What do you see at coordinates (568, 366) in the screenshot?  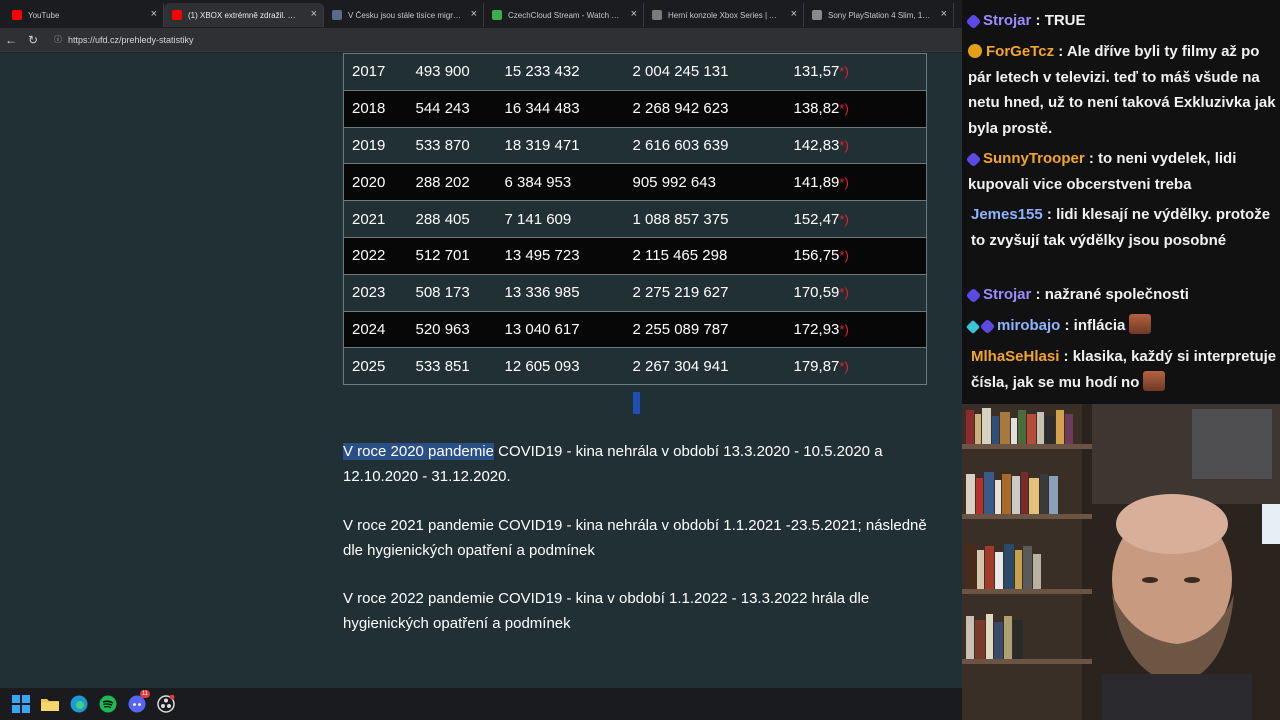 I see `table-cell: 12 605 093` at bounding box center [568, 366].